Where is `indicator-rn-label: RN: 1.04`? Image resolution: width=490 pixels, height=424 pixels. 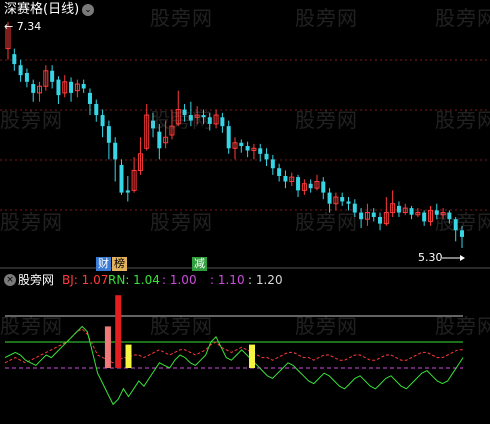 indicator-rn-label: RN: 1.04 is located at coordinates (134, 280).